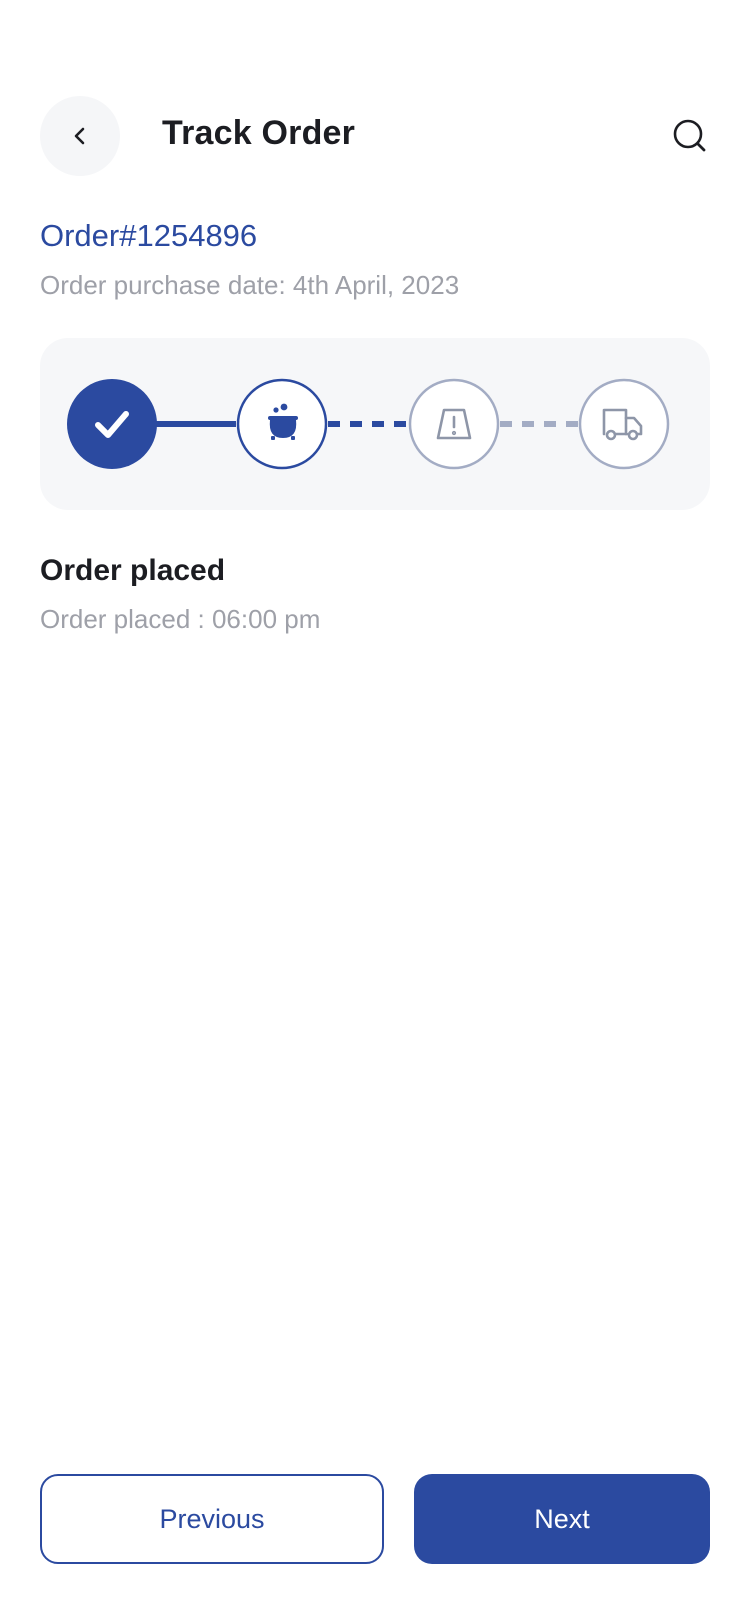 The image size is (750, 1624). I want to click on status-time: Order placed : 06:00 pm, so click(180, 619).